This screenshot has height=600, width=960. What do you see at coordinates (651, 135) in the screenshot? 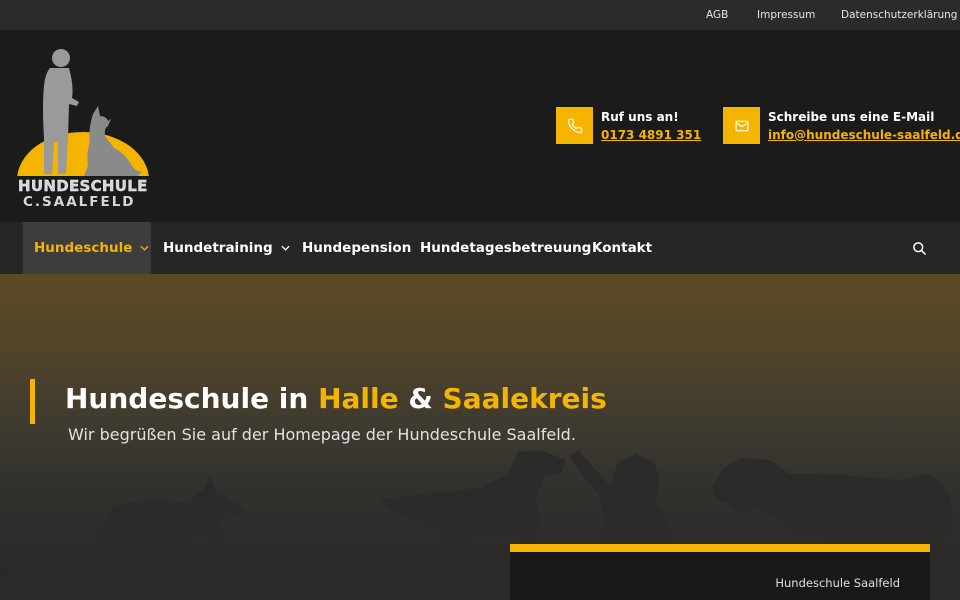
I see `phone-number-link: 0173 4891 351` at bounding box center [651, 135].